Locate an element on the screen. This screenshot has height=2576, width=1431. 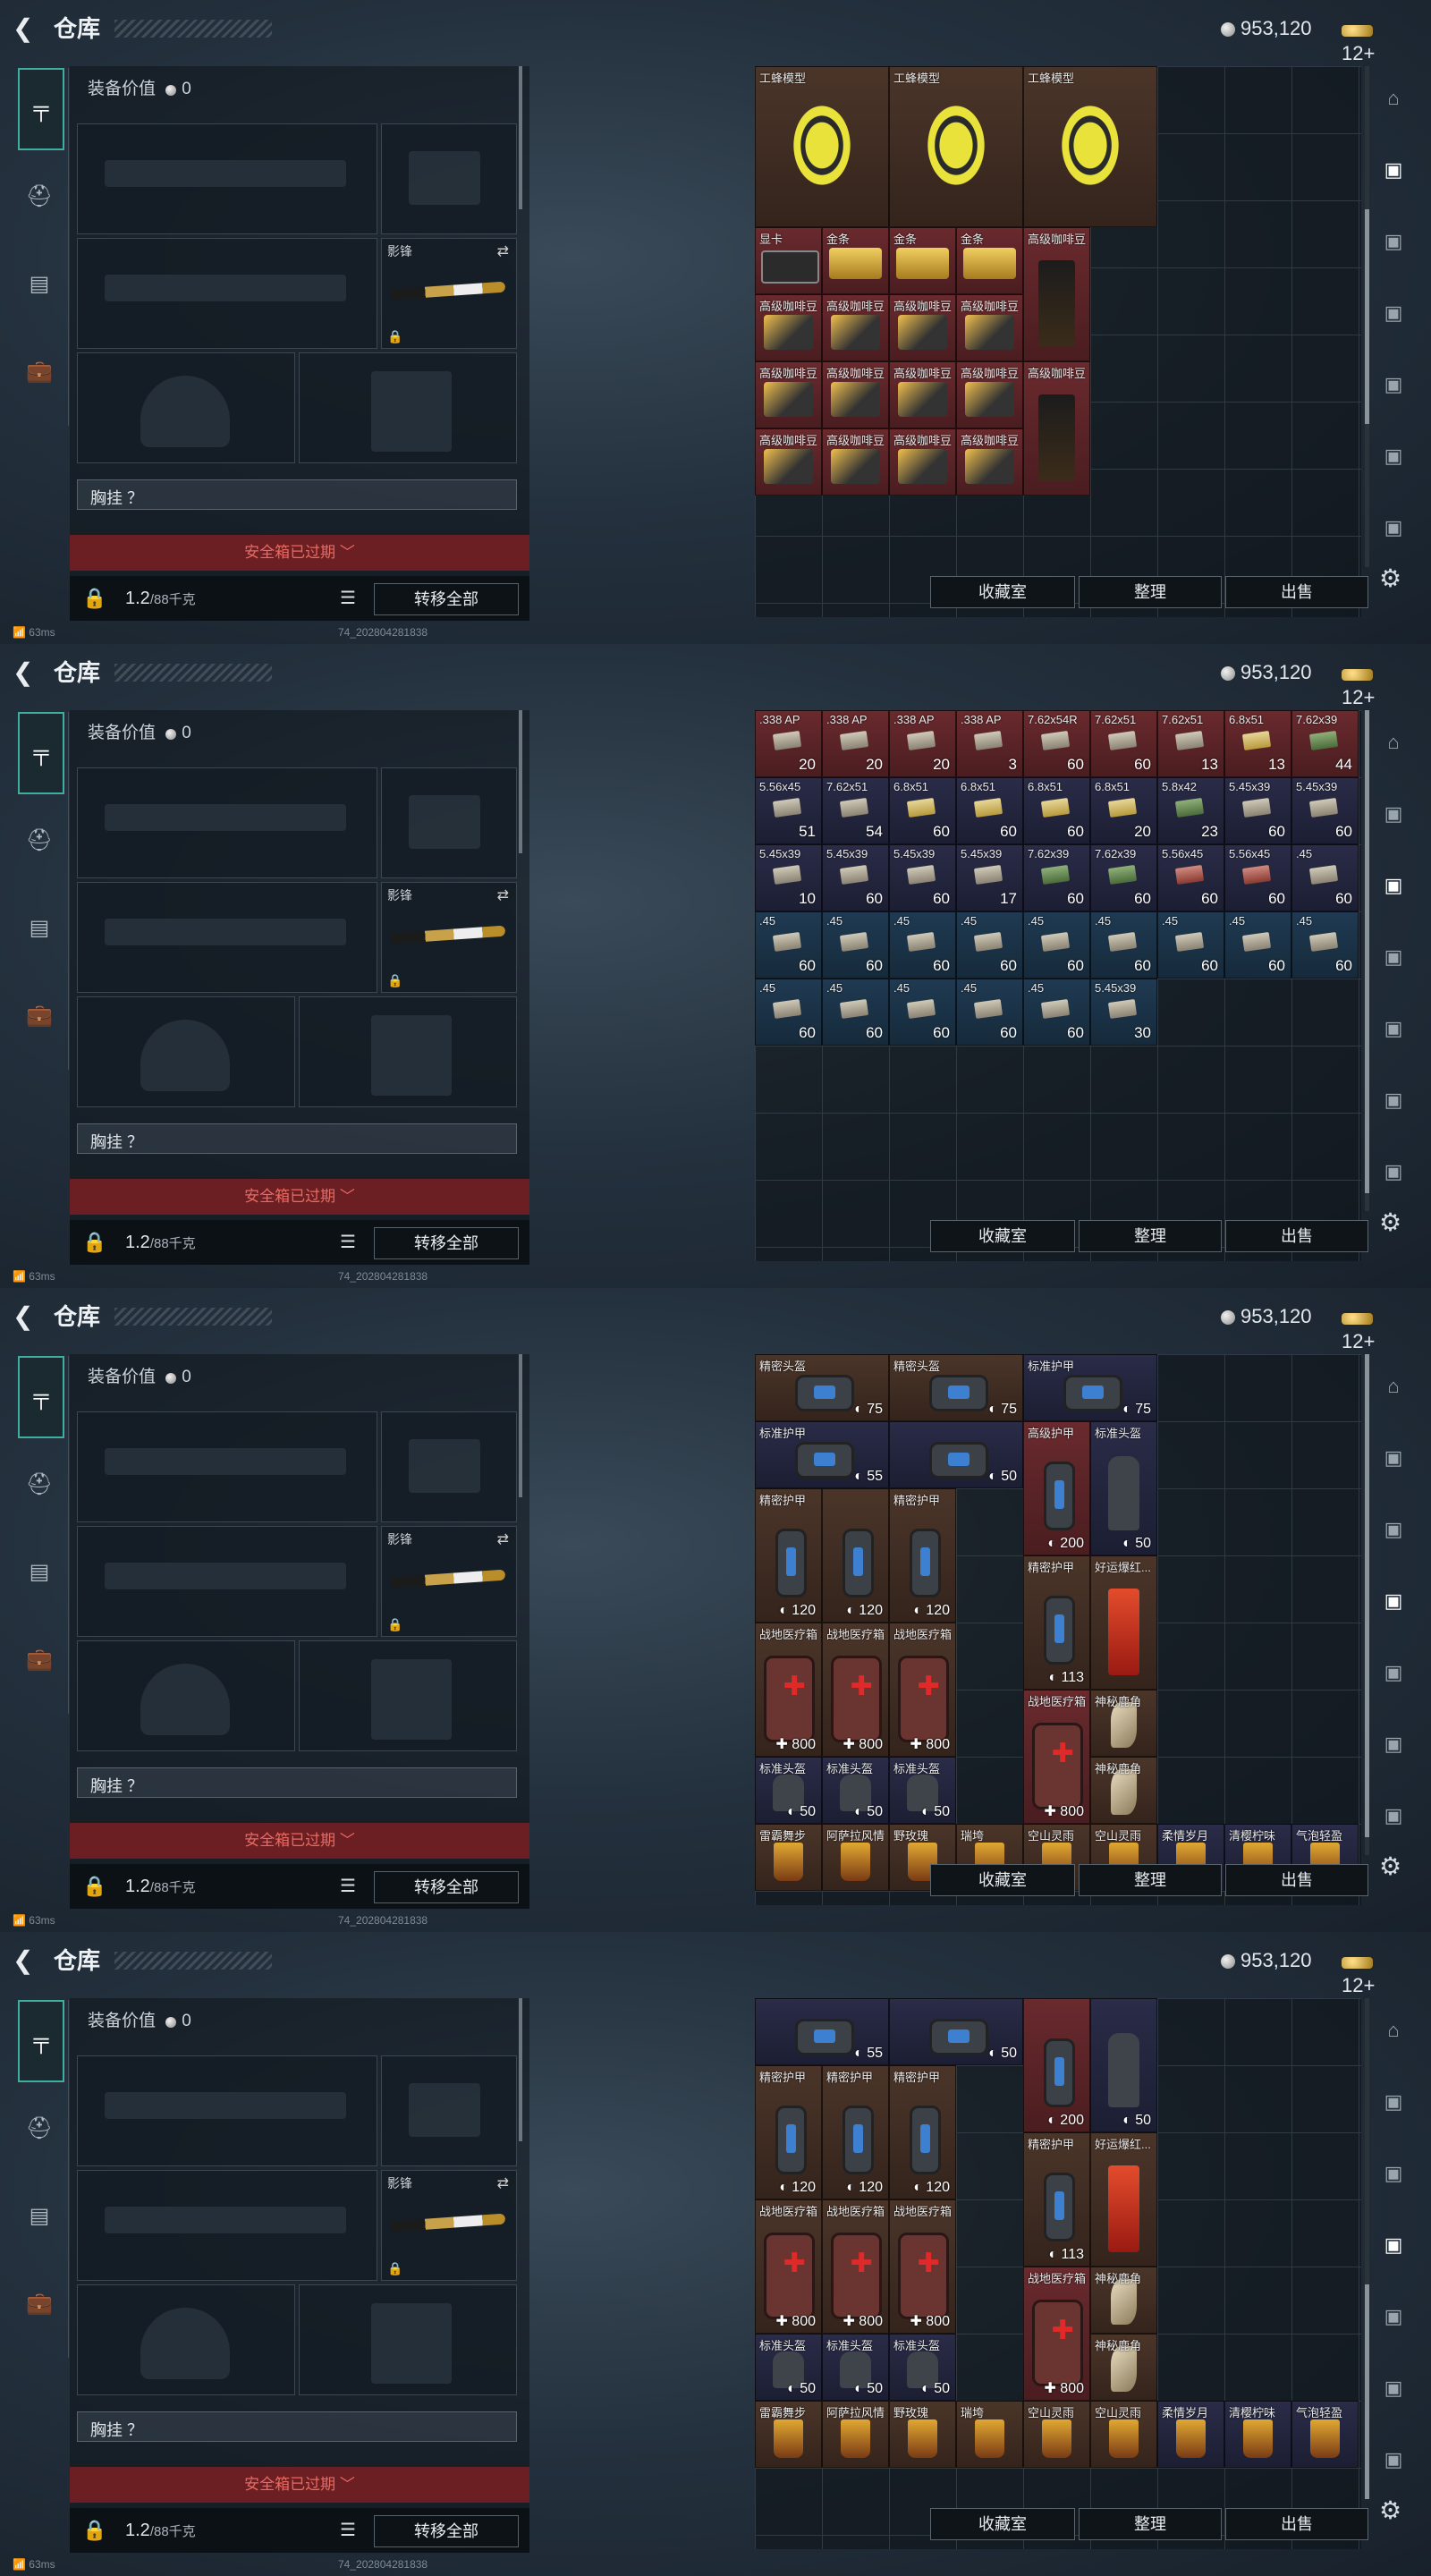
stash-item: 6.8x51 13 is located at coordinates (1258, 743).